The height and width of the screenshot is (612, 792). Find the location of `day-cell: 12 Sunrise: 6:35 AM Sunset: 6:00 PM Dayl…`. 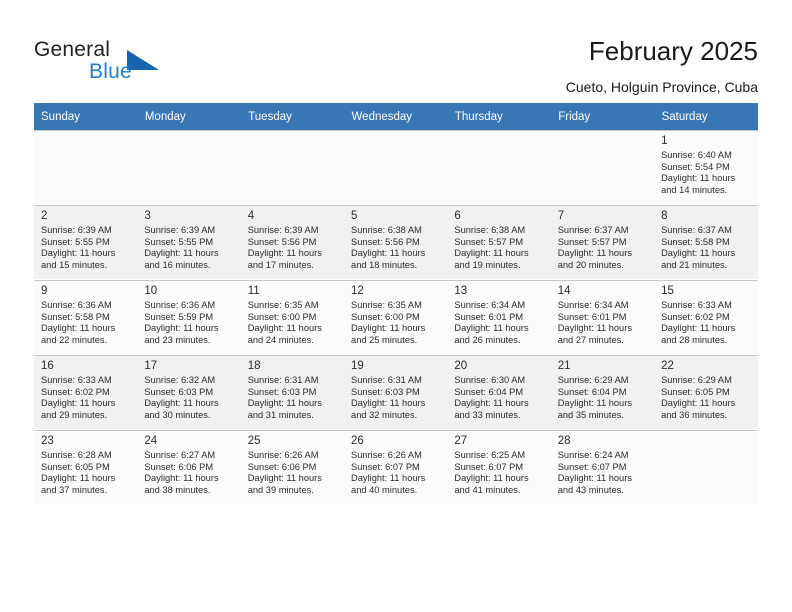

day-cell: 12 Sunrise: 6:35 AM Sunset: 6:00 PM Dayl… is located at coordinates (396, 317).